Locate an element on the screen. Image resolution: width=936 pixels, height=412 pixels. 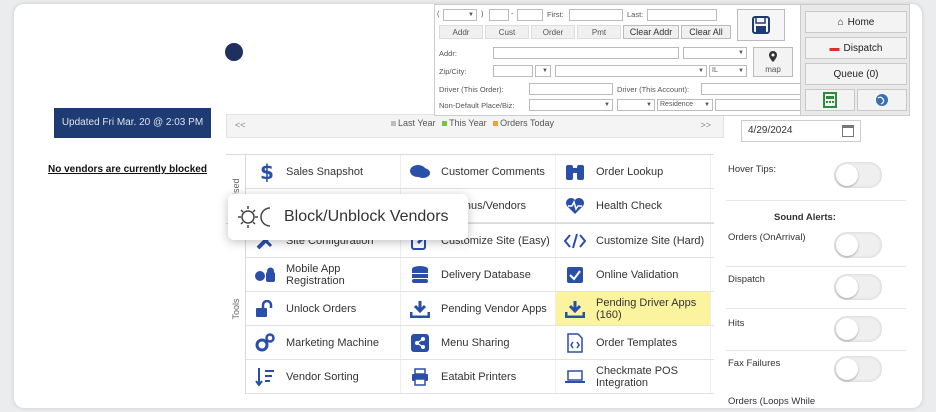
car-icon: ▬ is located at coordinates (834, 48).